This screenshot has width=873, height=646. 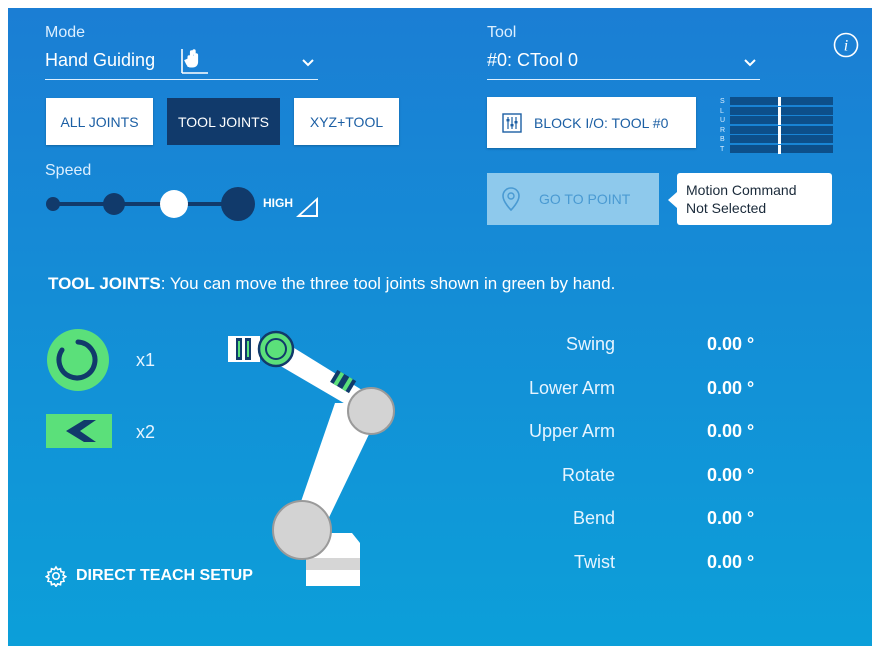 I want to click on robot-rotate-joint-green, so click(x=276, y=349).